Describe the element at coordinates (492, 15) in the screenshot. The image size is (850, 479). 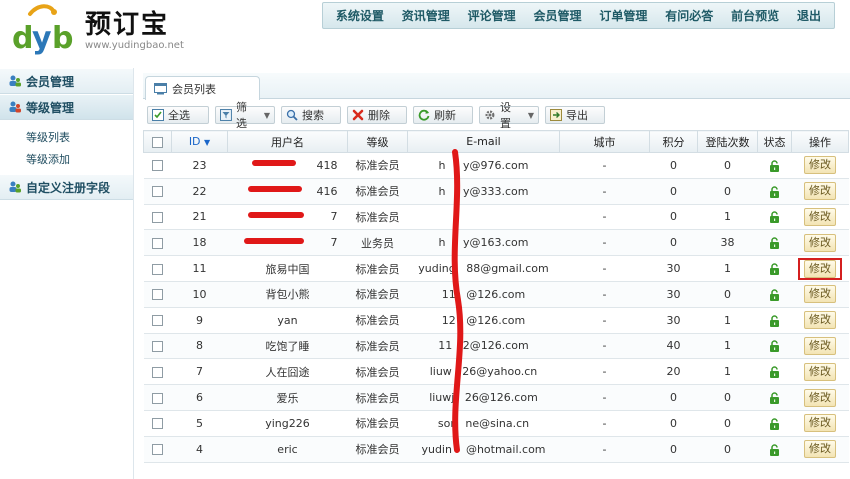
I see `nav-comment-management: 评论管理` at that location.